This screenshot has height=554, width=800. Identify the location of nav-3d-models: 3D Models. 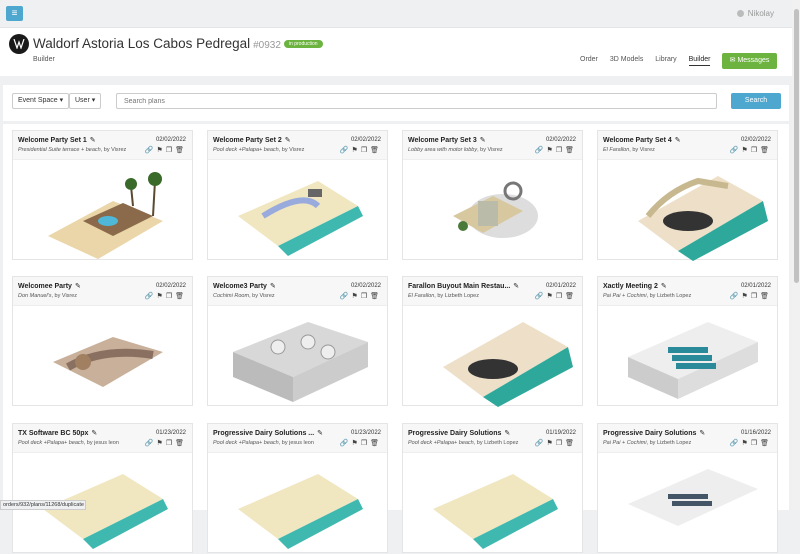
(626, 59).